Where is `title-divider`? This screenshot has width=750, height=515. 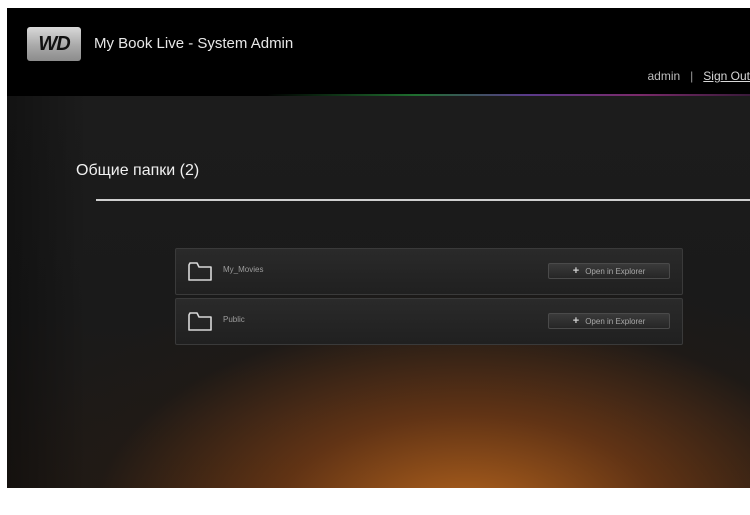 title-divider is located at coordinates (423, 200).